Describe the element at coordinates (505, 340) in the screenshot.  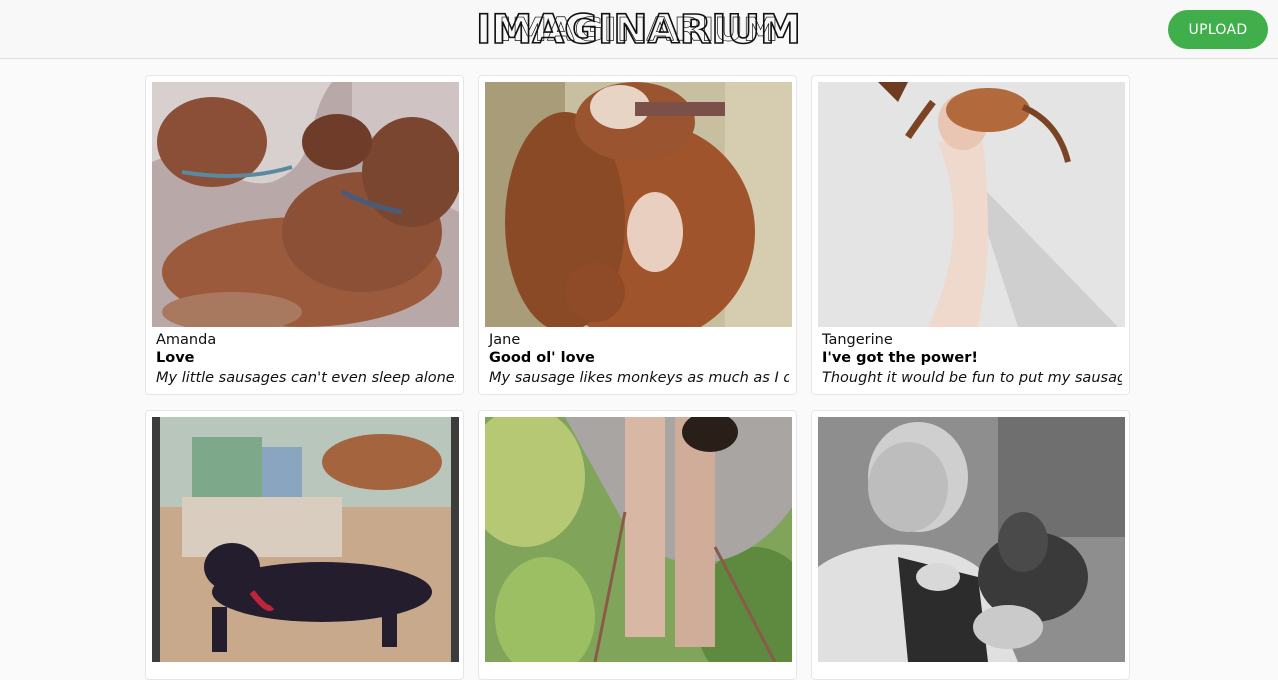
I see `post-author: Jane` at that location.